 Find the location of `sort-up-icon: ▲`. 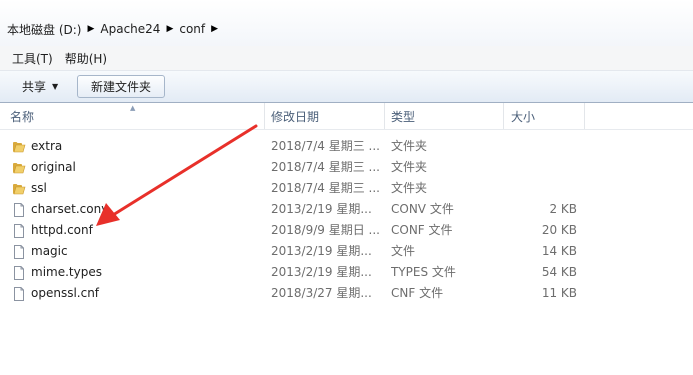

sort-up-icon: ▲ is located at coordinates (133, 108).